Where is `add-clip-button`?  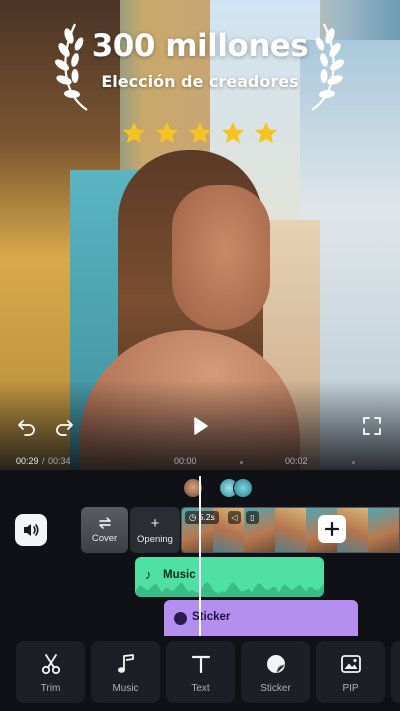
add-clip-button is located at coordinates (332, 529).